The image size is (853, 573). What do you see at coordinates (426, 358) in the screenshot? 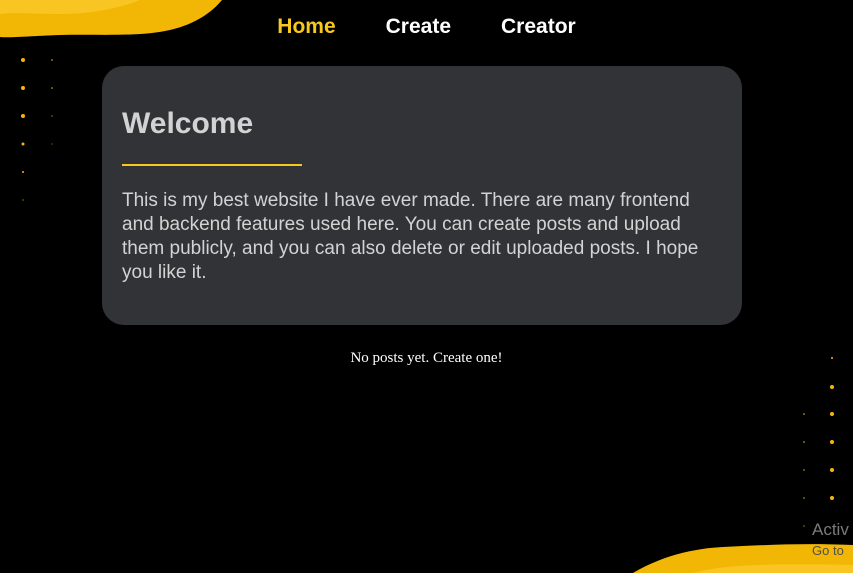
I see `posts-empty-message: No posts yet. Create one!` at bounding box center [426, 358].